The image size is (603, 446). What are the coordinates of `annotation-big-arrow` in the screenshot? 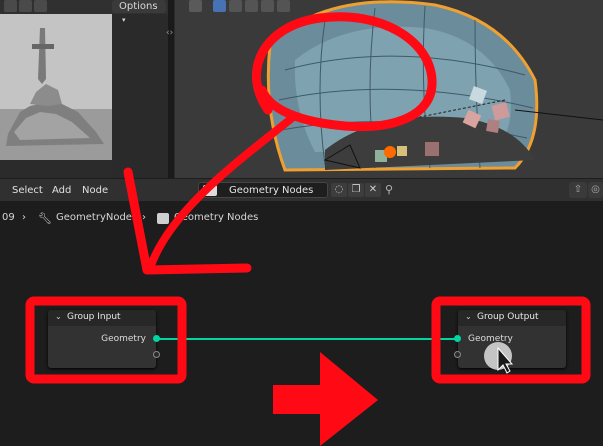 It's located at (325, 399).